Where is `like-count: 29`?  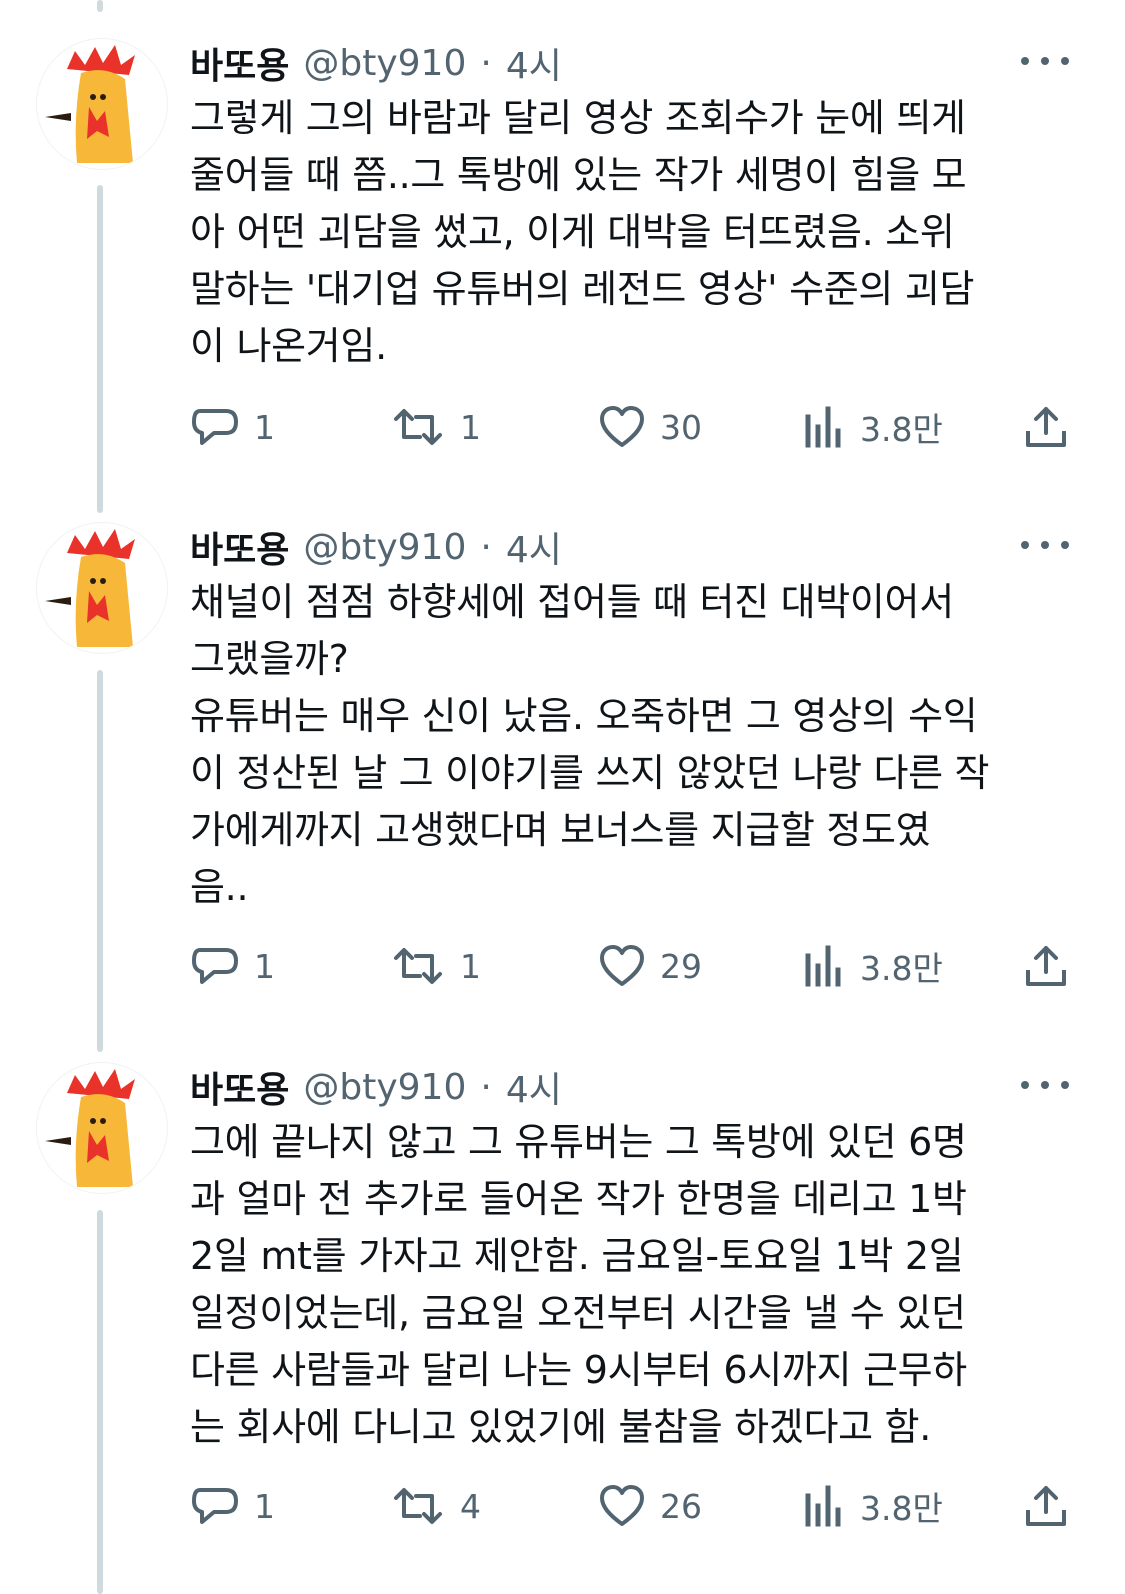
like-count: 29 is located at coordinates (681, 966).